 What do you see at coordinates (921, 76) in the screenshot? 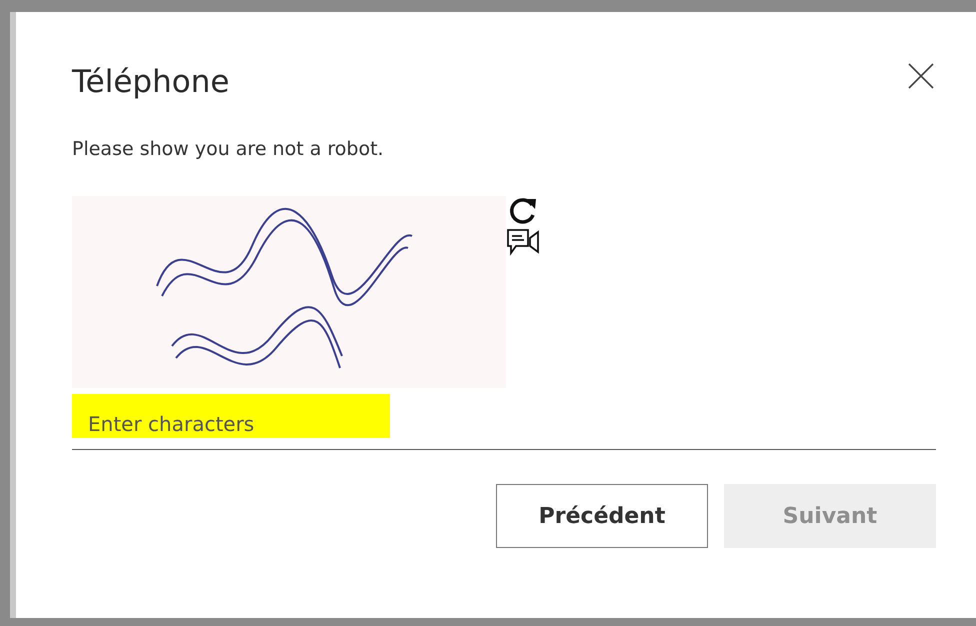
I see `close-icon` at bounding box center [921, 76].